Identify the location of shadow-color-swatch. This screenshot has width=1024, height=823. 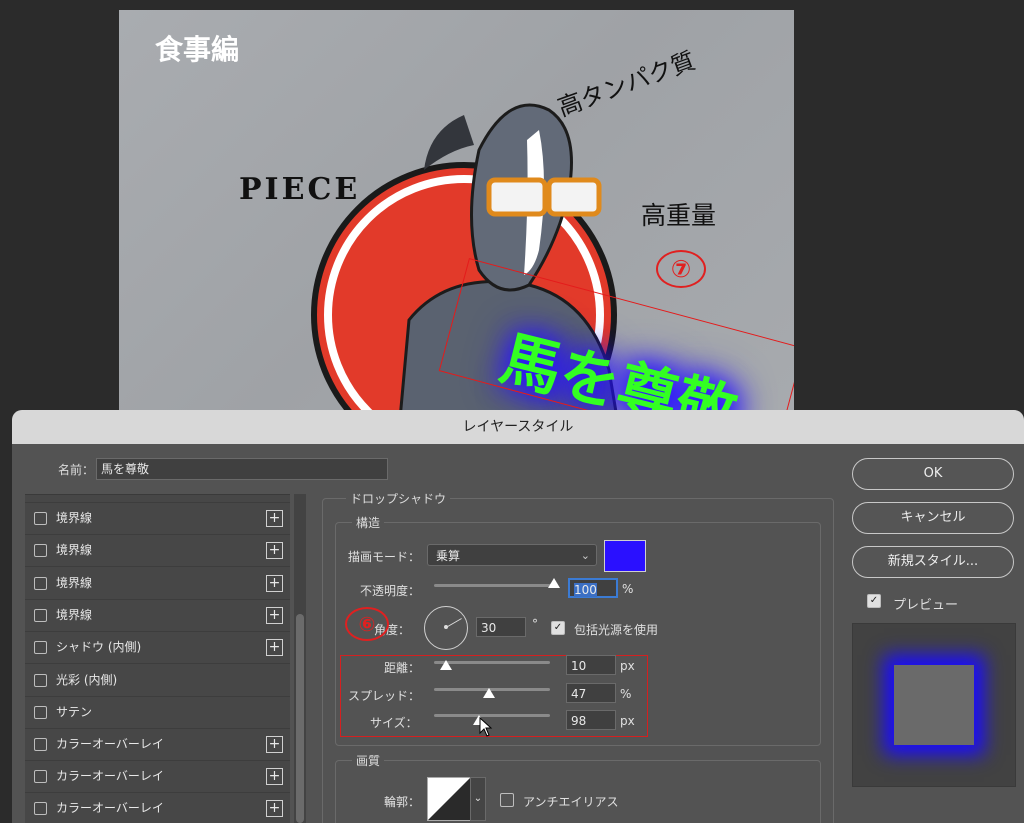
(625, 556).